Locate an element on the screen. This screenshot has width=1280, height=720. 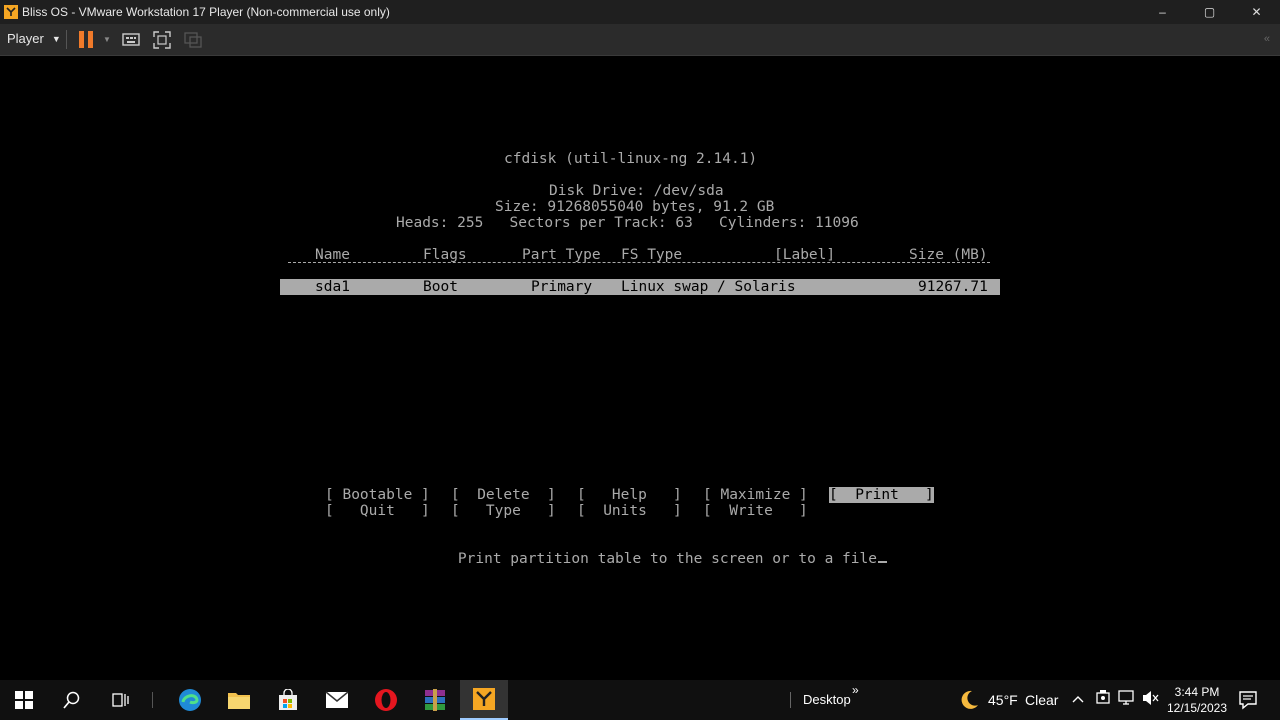
desktop-toolbar-label: Desktop is located at coordinates (827, 699).